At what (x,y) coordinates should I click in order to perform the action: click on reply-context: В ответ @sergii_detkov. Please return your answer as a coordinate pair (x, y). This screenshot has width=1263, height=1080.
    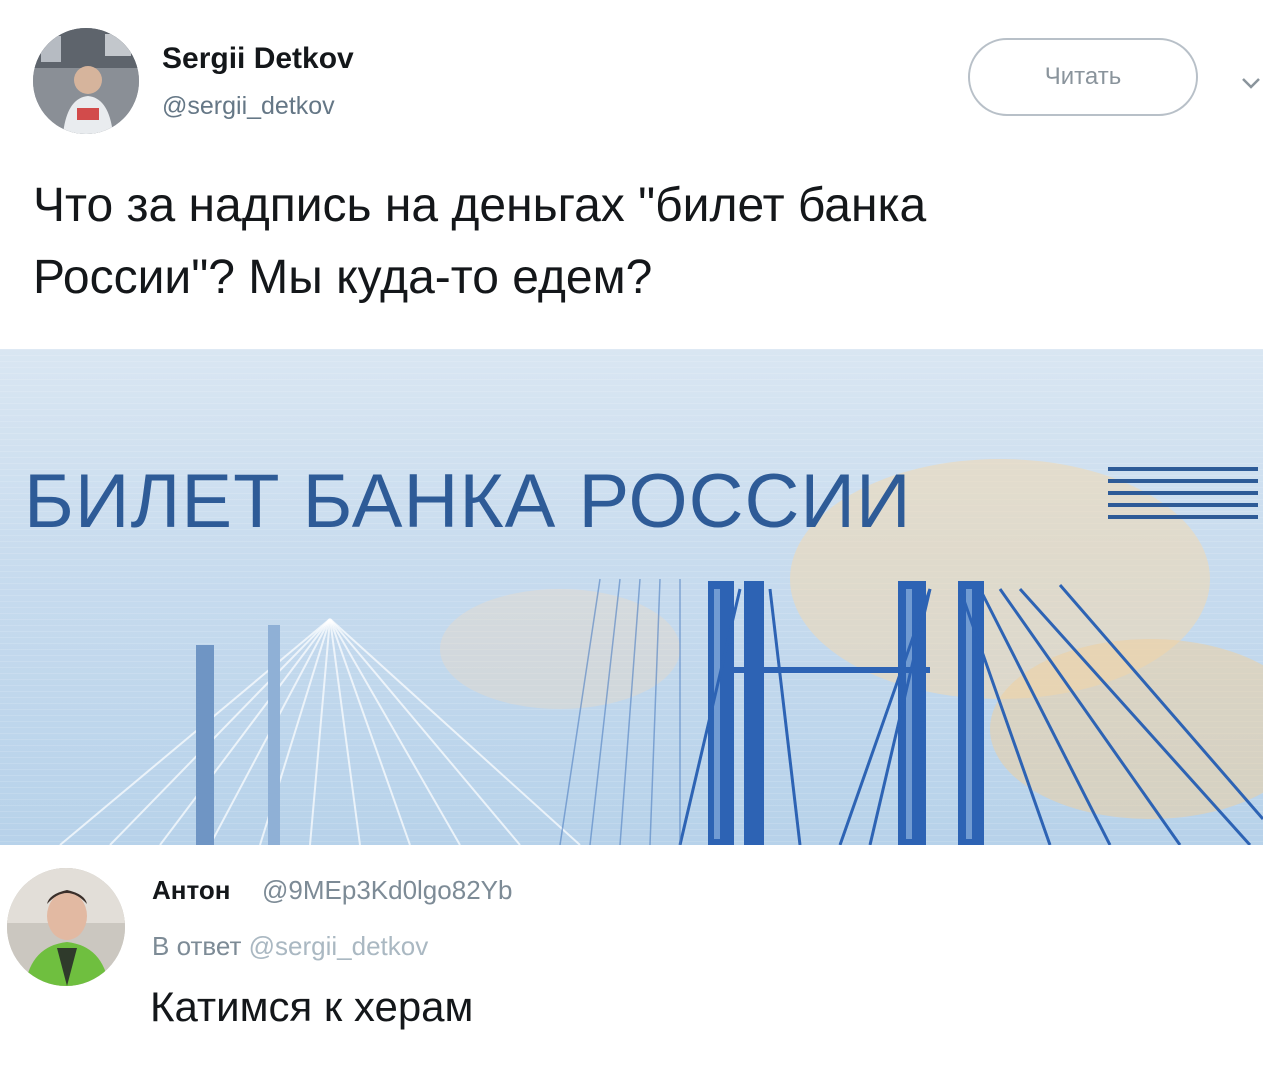
    Looking at the image, I should click on (290, 946).